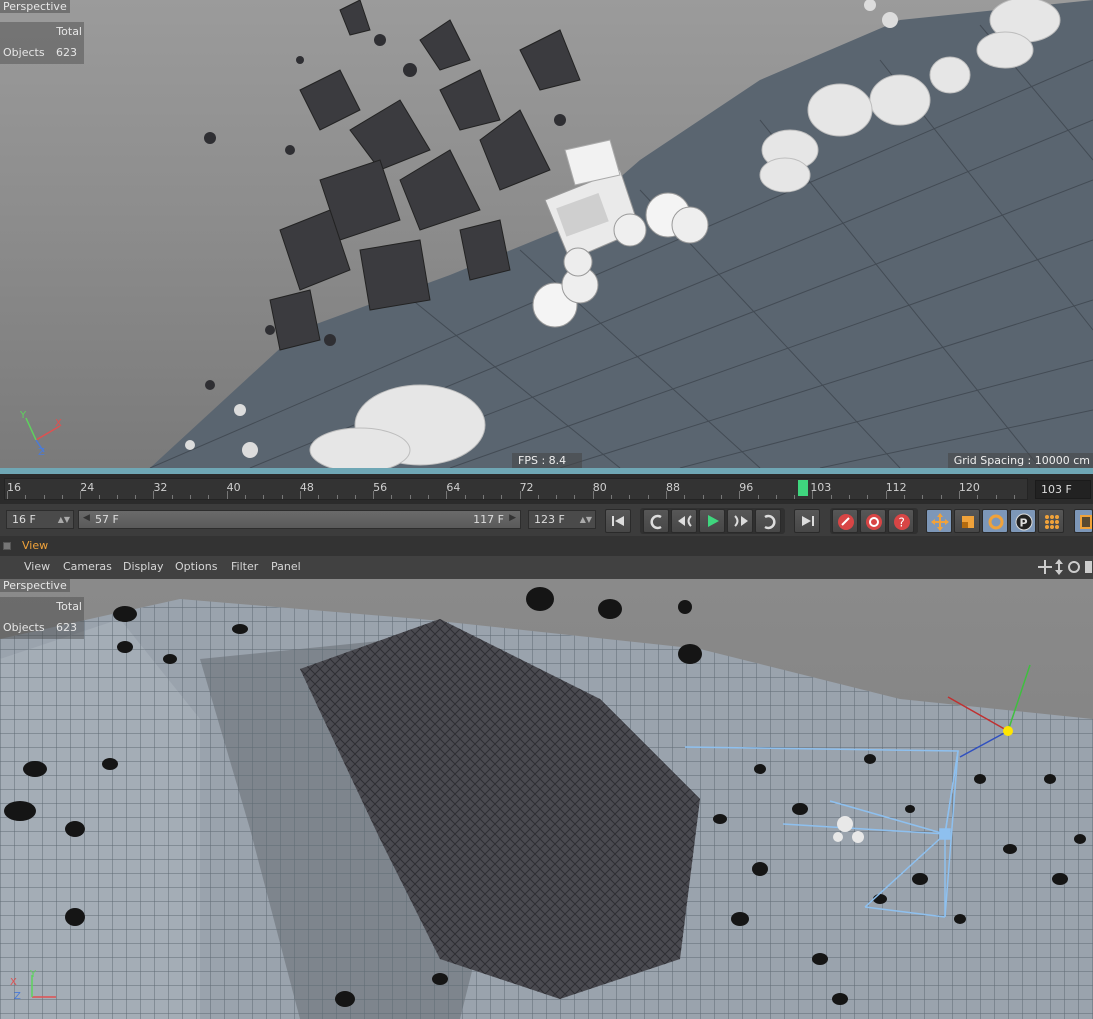 Image resolution: width=1093 pixels, height=1019 pixels. Describe the element at coordinates (42, 618) in the screenshot. I see `viewport-bottom-hud: Total Objects 623` at that location.